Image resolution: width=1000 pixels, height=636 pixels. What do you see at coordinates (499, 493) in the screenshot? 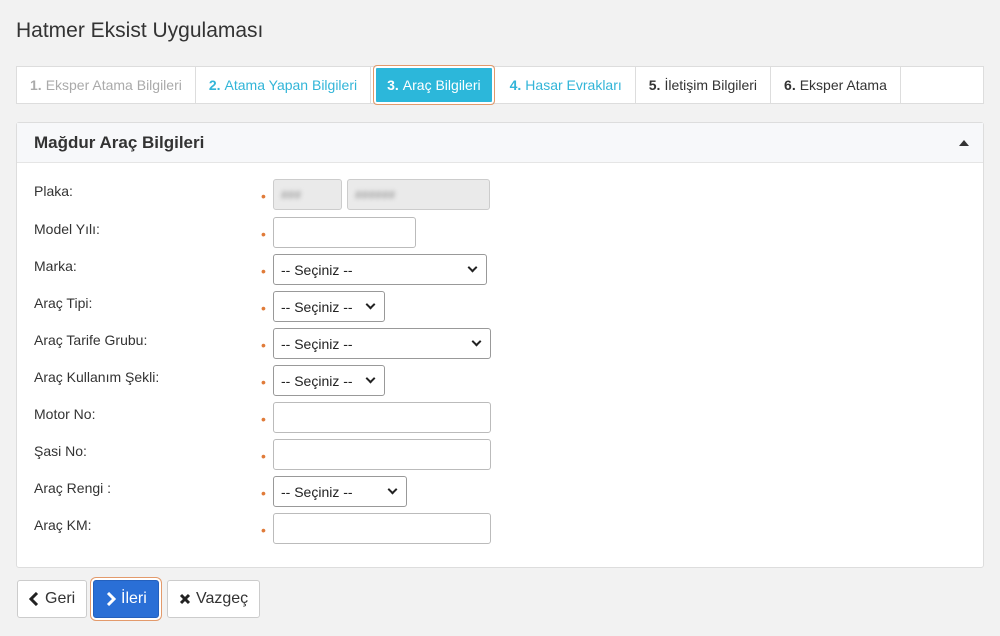
I see `form-row-renk: Araç Rengi : • -- Seçiniz --` at bounding box center [499, 493].